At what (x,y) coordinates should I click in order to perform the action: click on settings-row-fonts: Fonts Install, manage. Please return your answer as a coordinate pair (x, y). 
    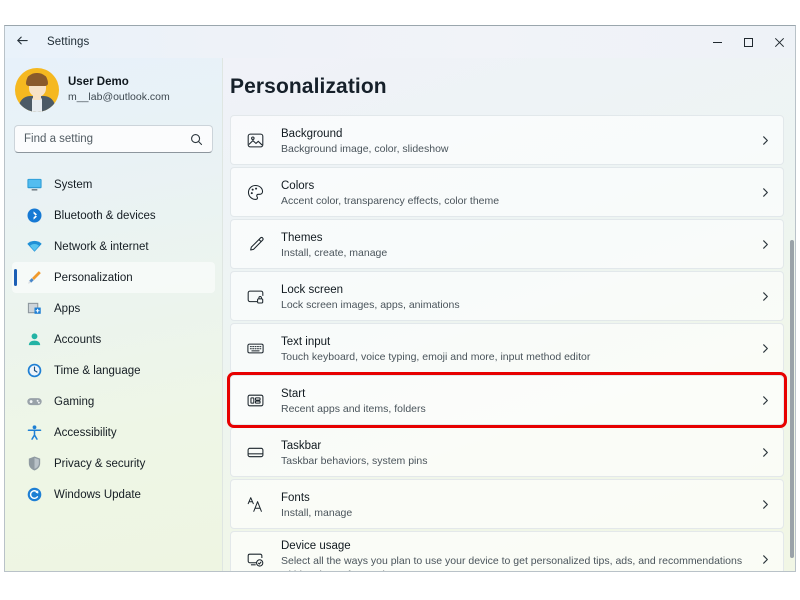
    Looking at the image, I should click on (507, 504).